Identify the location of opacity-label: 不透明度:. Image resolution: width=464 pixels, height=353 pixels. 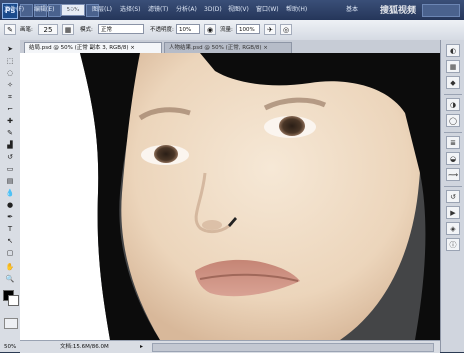
(162, 30).